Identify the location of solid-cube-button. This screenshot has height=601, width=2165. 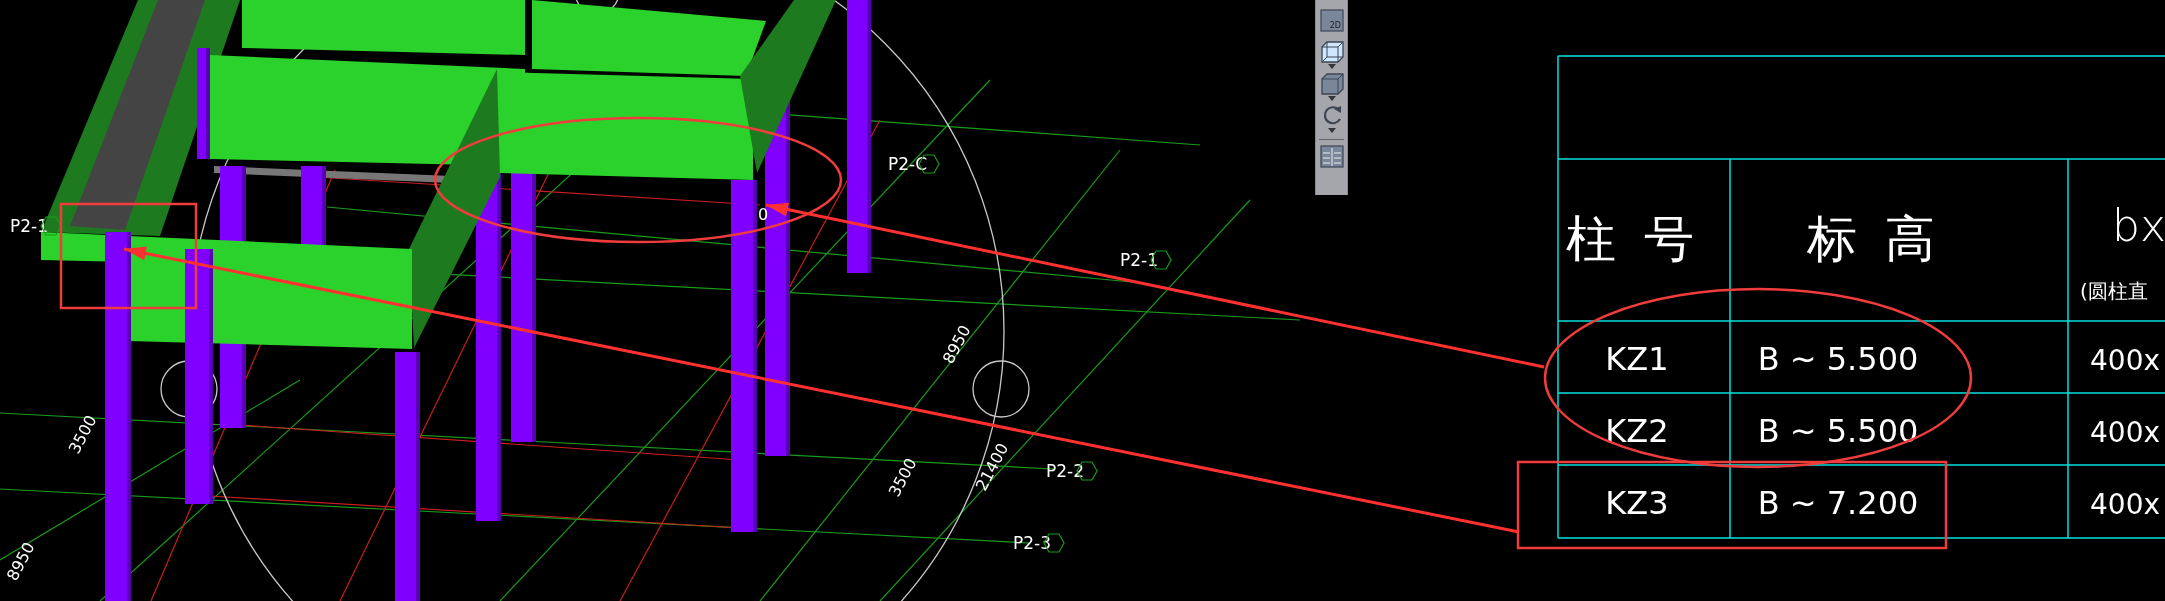
(1331, 83).